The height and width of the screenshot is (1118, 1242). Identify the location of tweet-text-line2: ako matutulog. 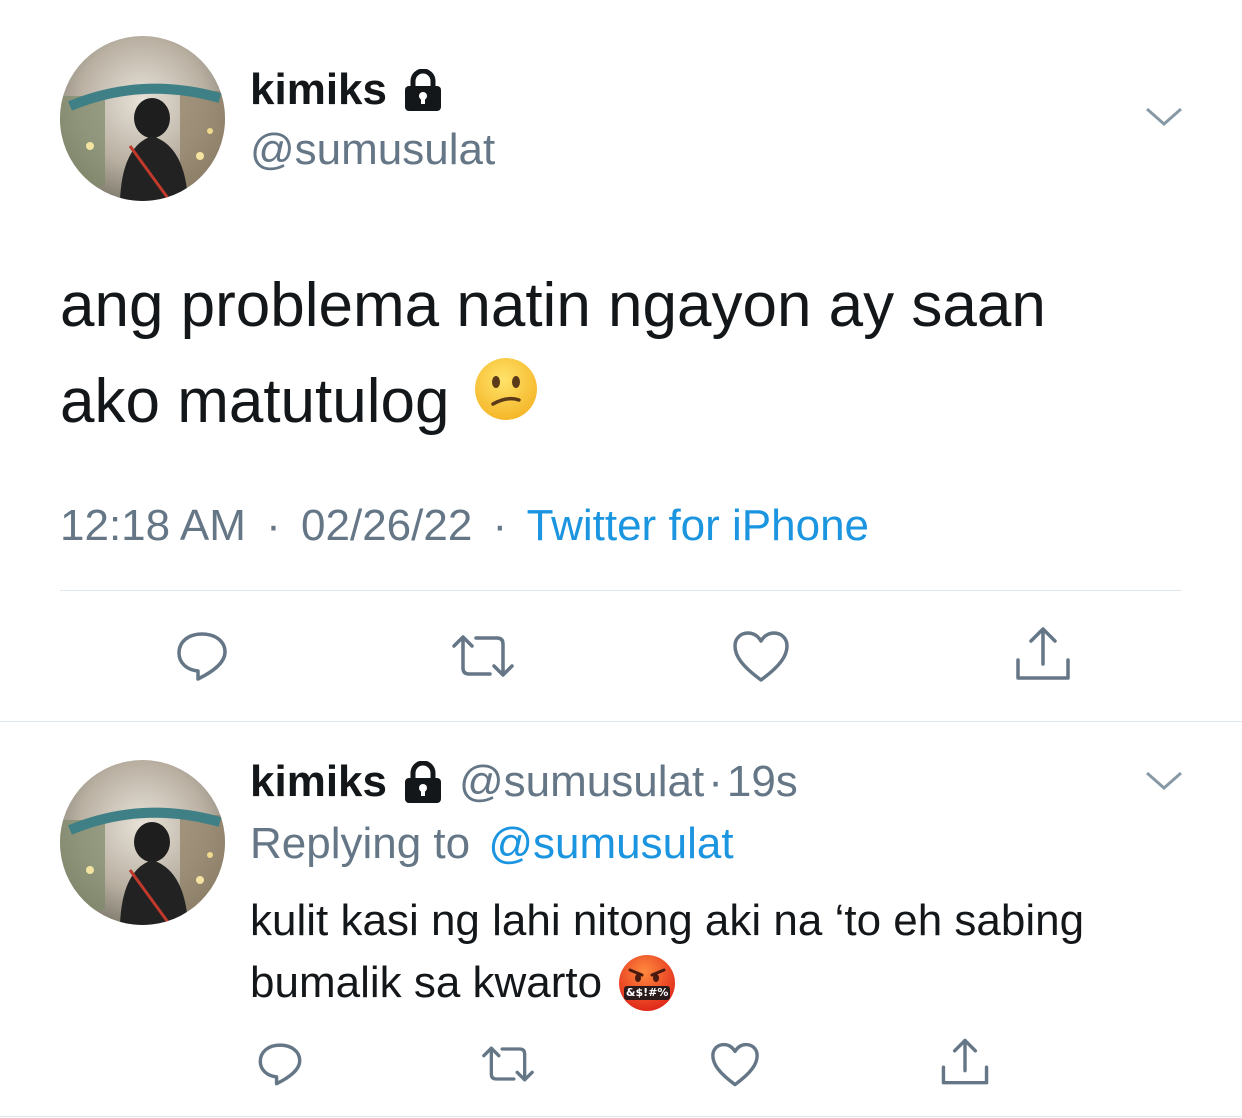
(255, 401).